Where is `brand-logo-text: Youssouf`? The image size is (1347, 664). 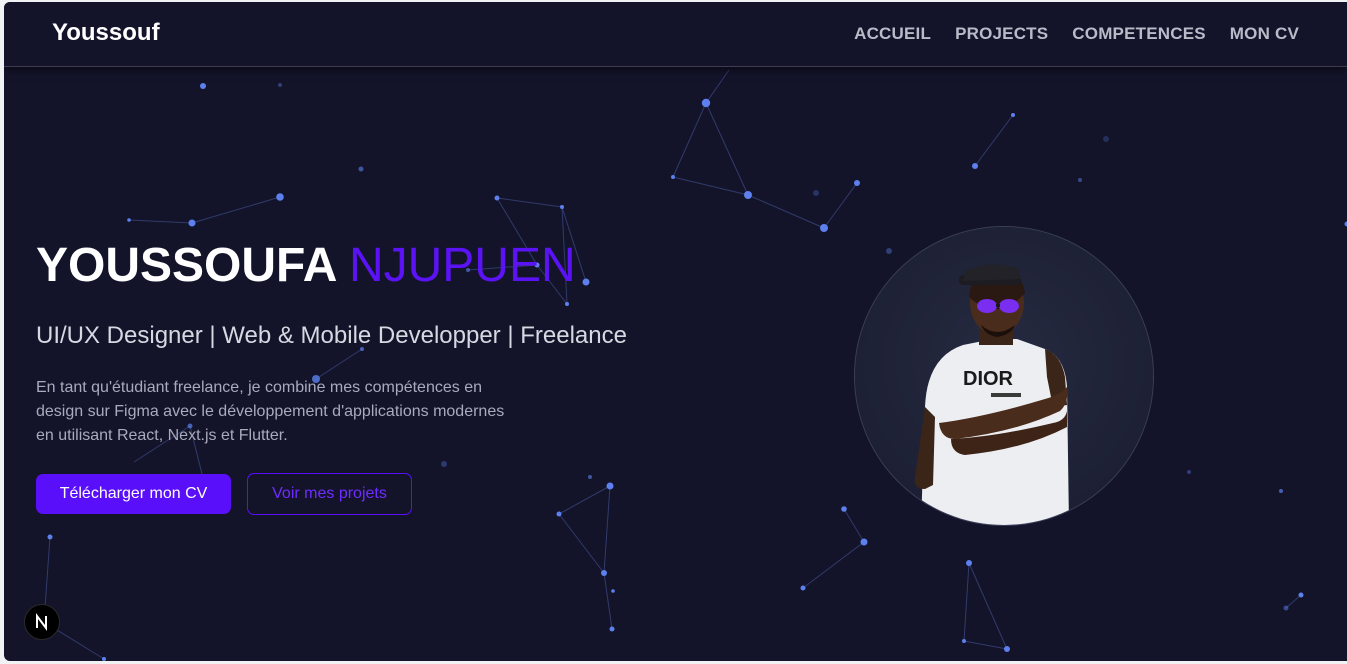 brand-logo-text: Youssouf is located at coordinates (106, 33).